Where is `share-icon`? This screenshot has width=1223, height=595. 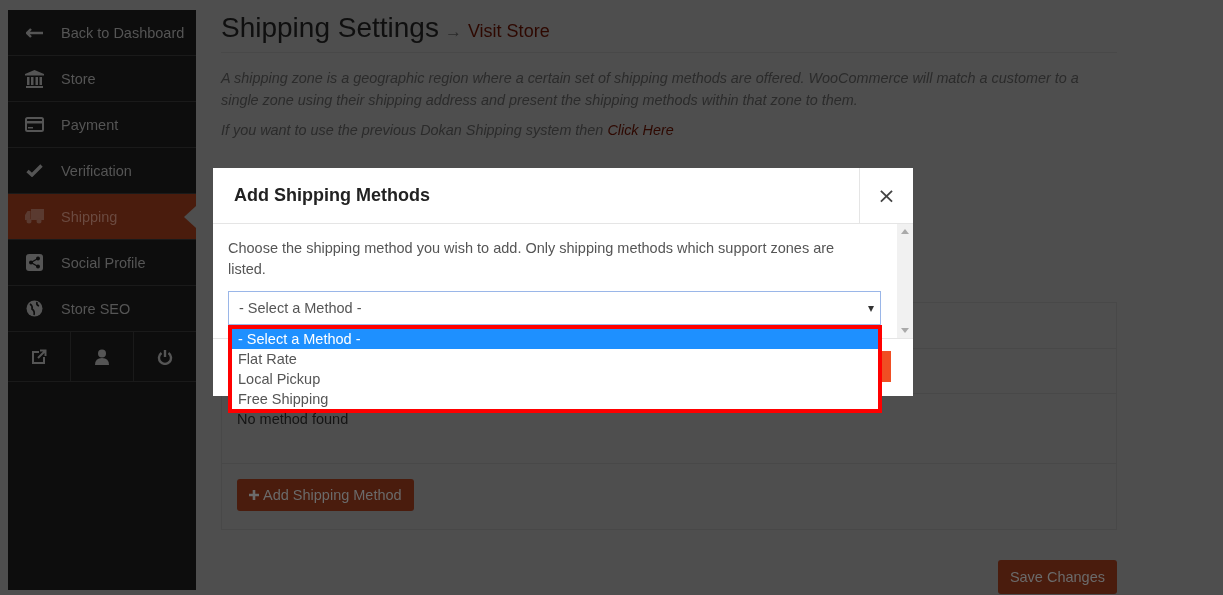
share-icon is located at coordinates (34, 262).